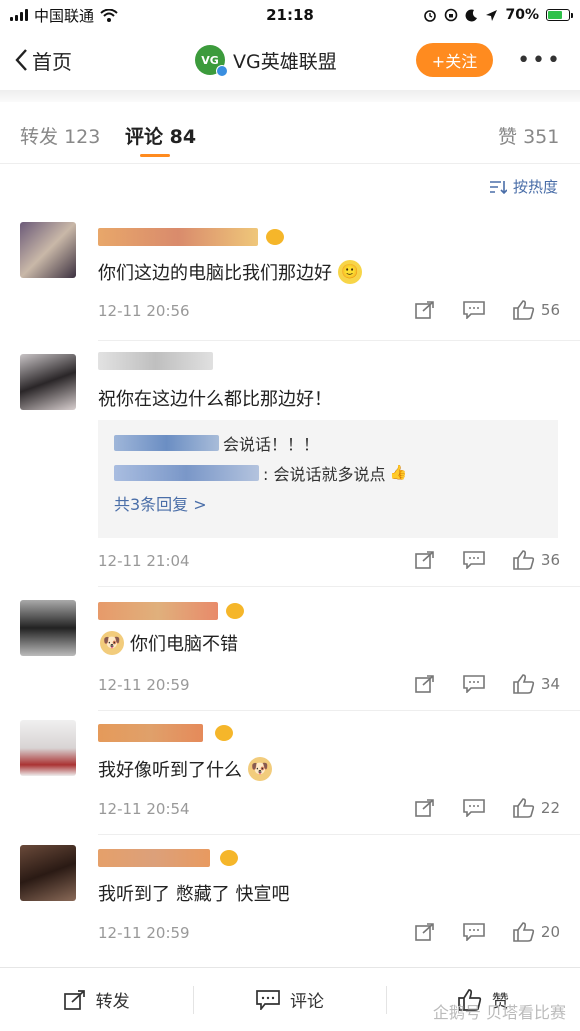 This screenshot has height=1031, width=580. I want to click on comment-label: 评论, so click(306, 1002).